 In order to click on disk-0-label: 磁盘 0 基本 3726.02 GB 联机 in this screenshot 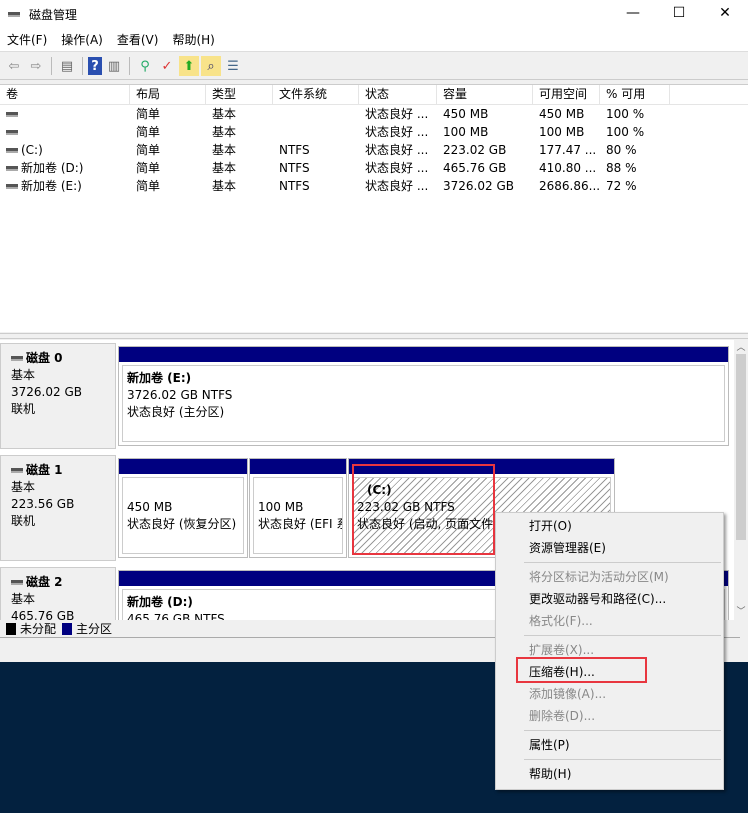, I will do `click(58, 396)`.